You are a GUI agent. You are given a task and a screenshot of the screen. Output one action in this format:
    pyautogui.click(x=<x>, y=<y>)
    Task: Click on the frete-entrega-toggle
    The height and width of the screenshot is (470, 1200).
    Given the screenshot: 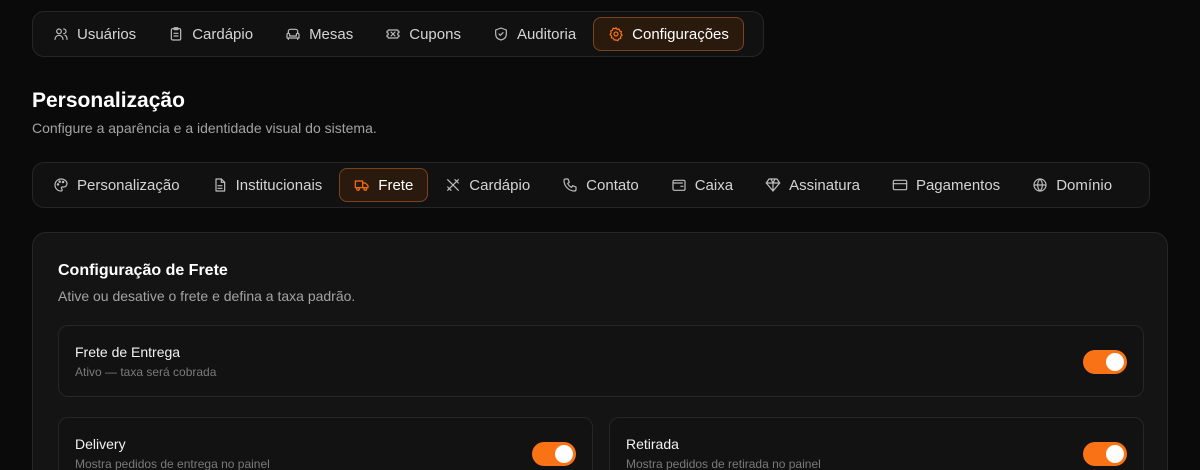 What is the action you would take?
    pyautogui.click(x=1105, y=362)
    